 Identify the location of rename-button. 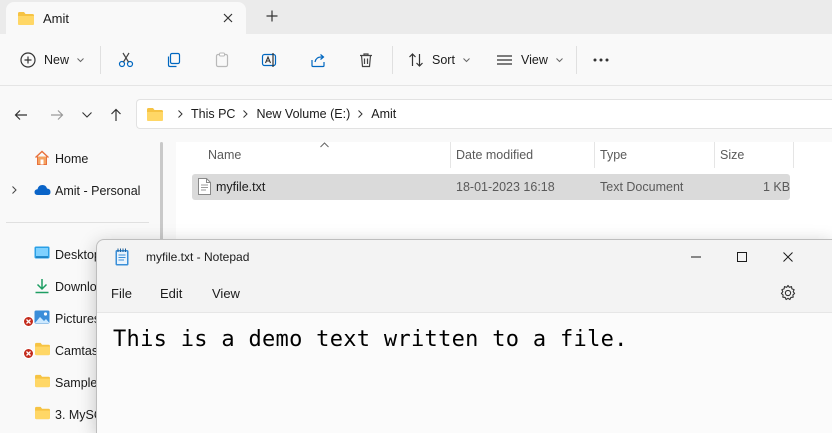
(270, 60).